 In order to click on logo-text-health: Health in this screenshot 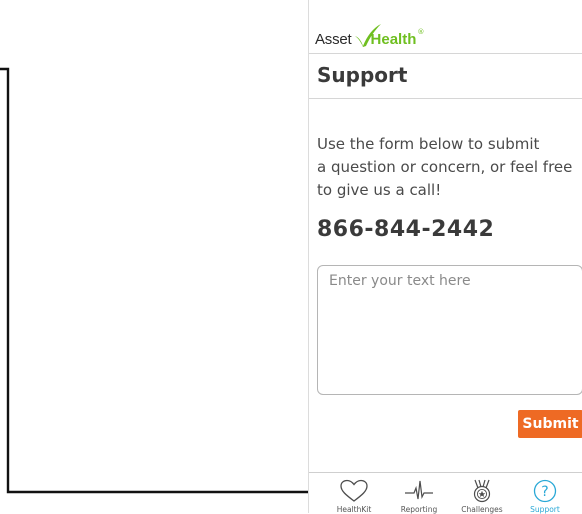, I will do `click(393, 39)`.